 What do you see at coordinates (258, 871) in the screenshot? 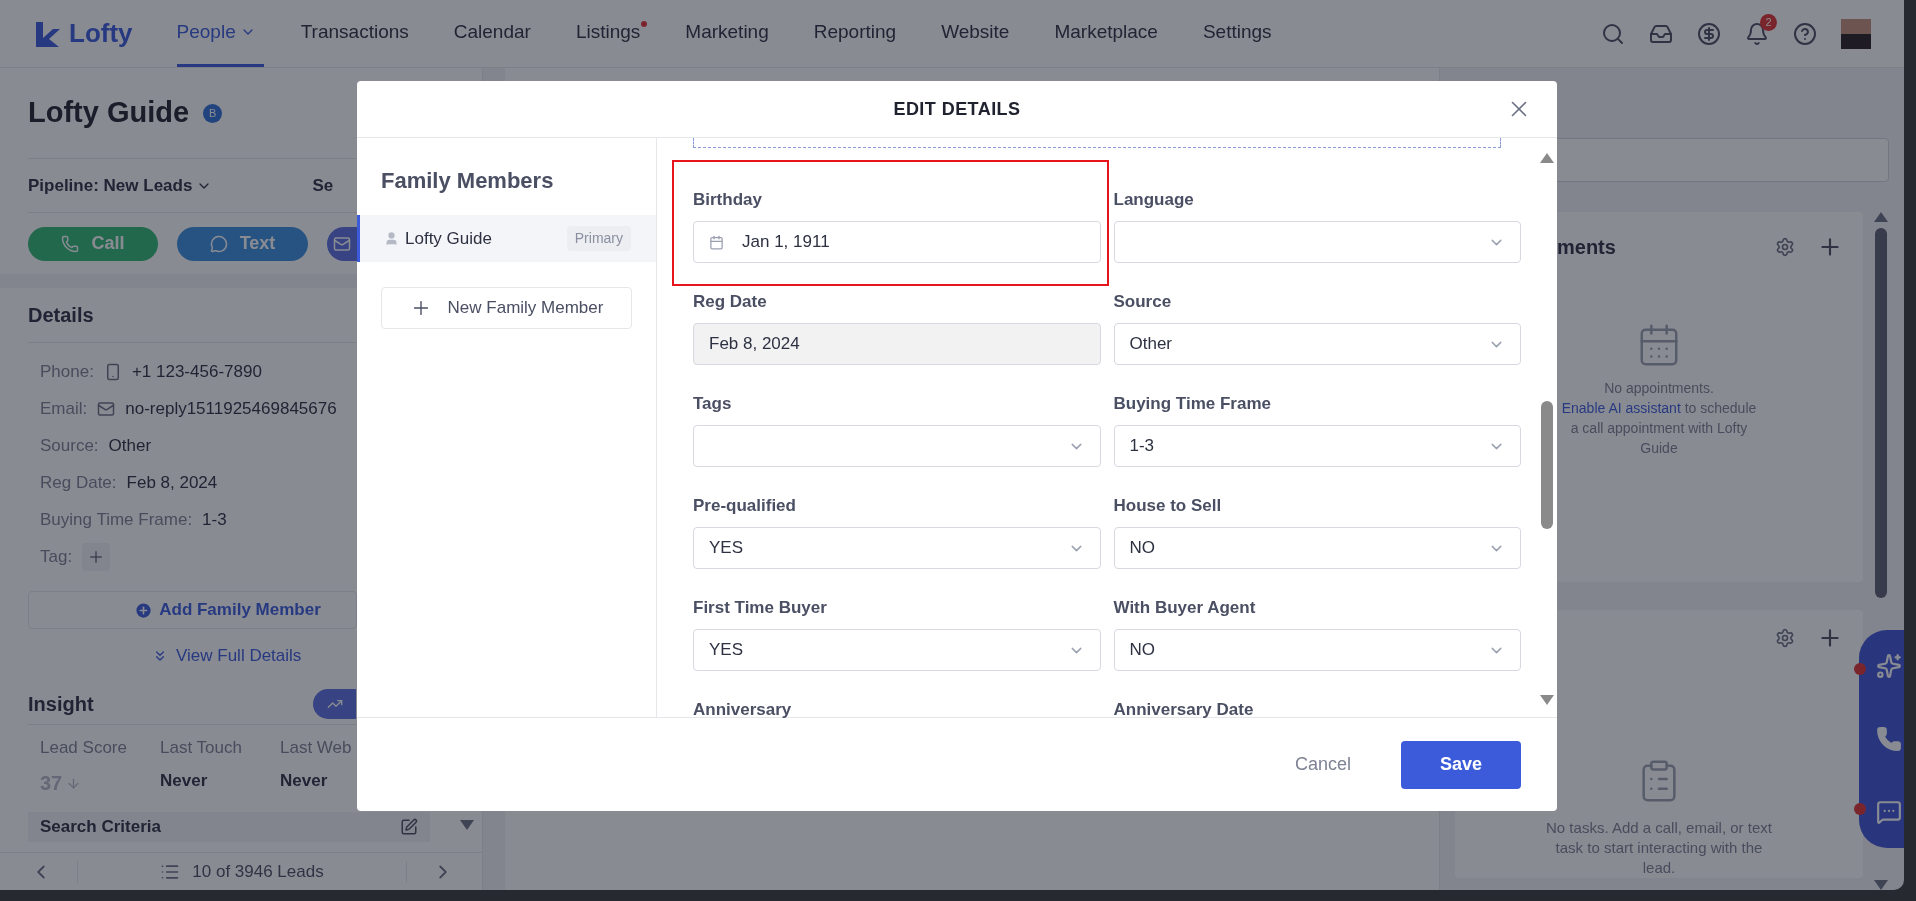
I see `pager-text: 10 of 3946 Leads` at bounding box center [258, 871].